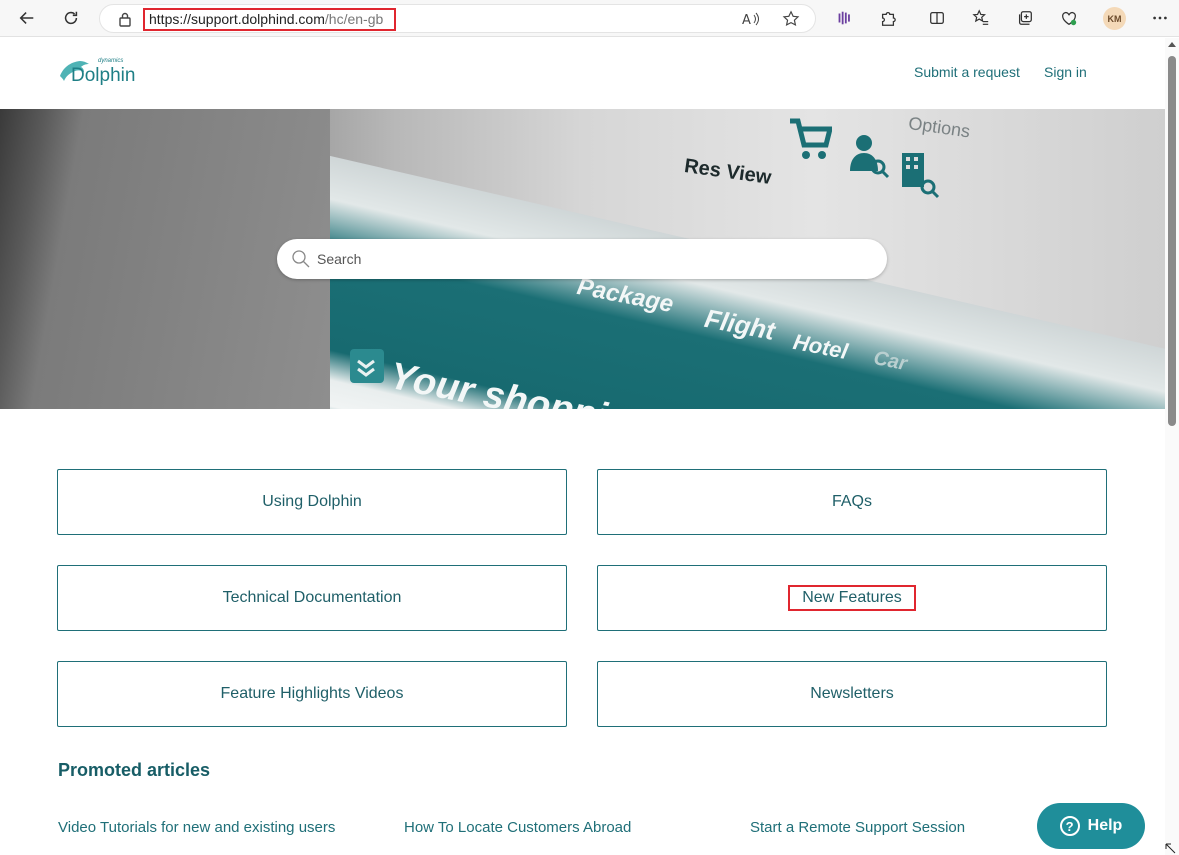 The image size is (1179, 855). I want to click on svg-text: A, so click(746, 20).